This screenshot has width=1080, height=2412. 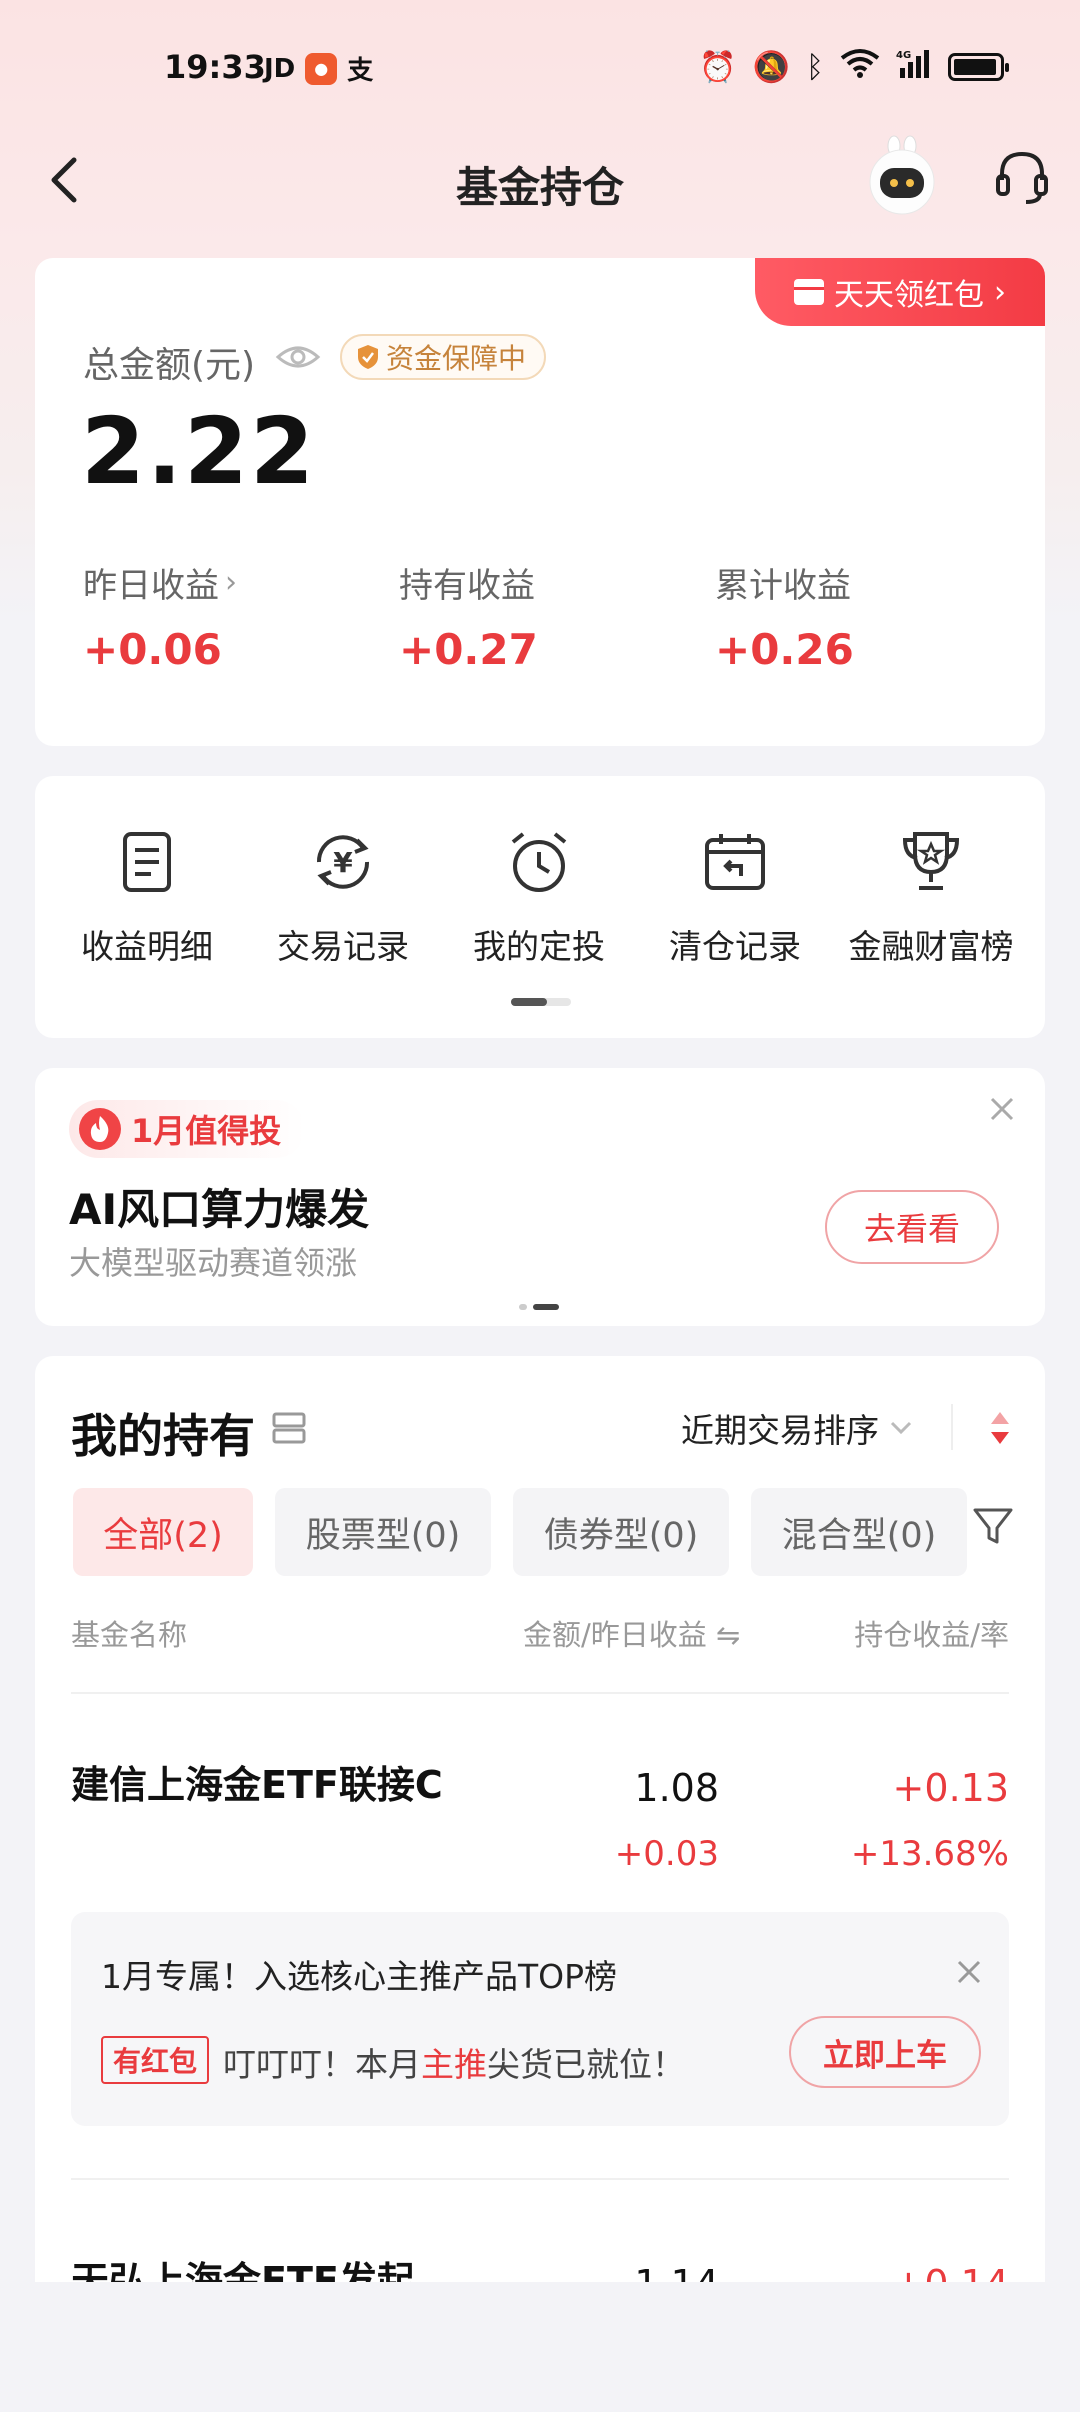 I want to click on alarm-icon: ⏰, so click(x=718, y=67).